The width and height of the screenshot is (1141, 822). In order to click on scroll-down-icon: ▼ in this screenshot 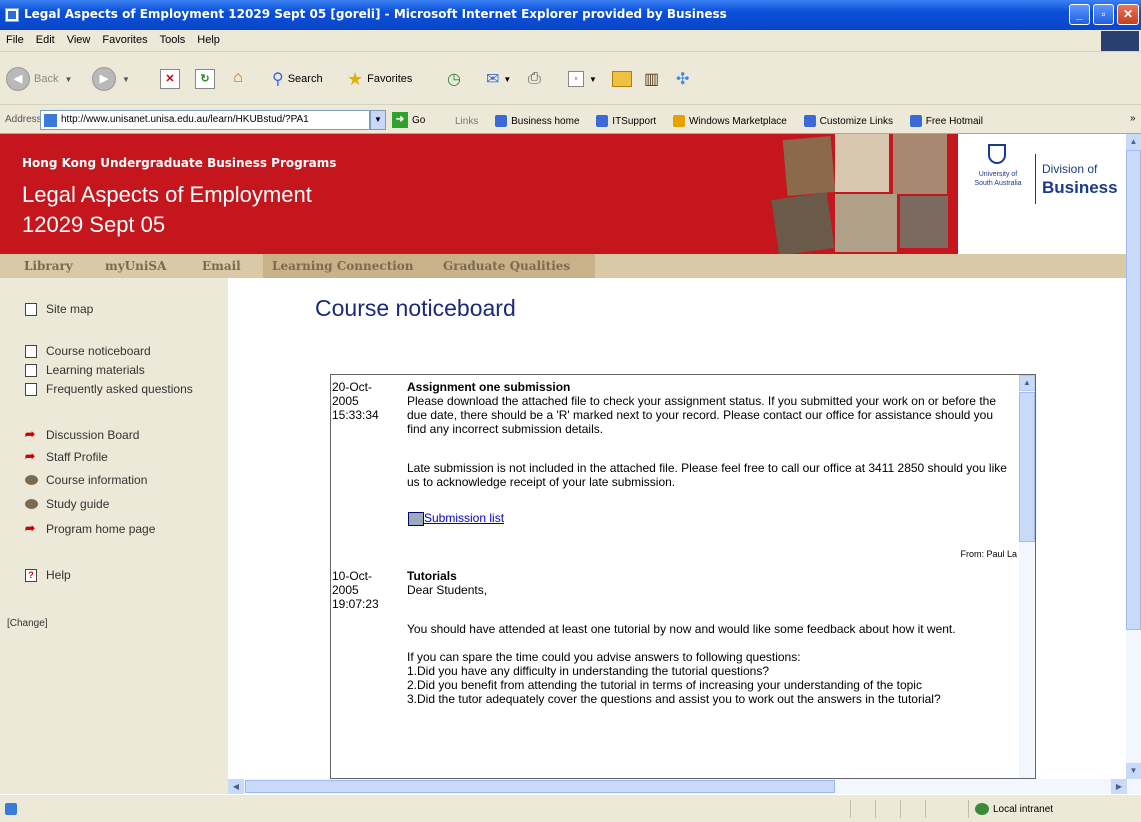, I will do `click(1133, 771)`.